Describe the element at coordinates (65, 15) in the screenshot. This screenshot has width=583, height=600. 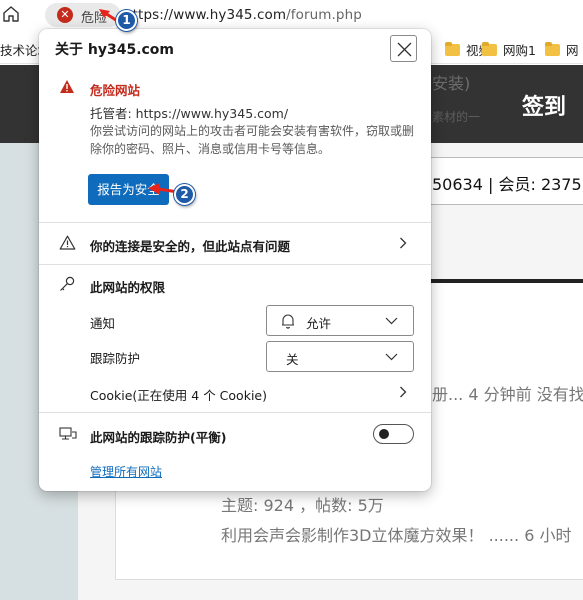
I see `danger-x-icon: ✕` at that location.